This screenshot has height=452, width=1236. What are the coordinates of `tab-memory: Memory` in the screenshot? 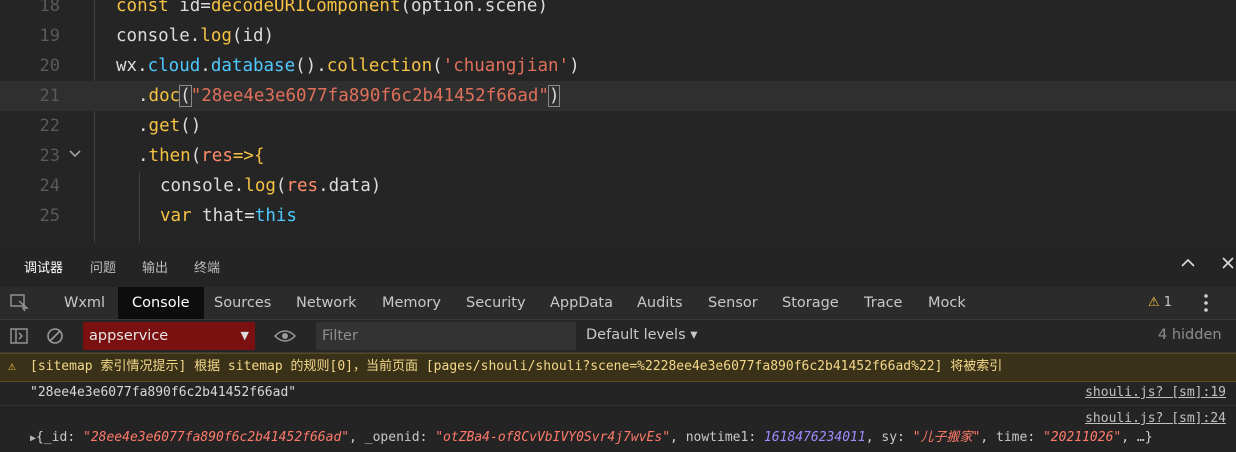 It's located at (411, 303).